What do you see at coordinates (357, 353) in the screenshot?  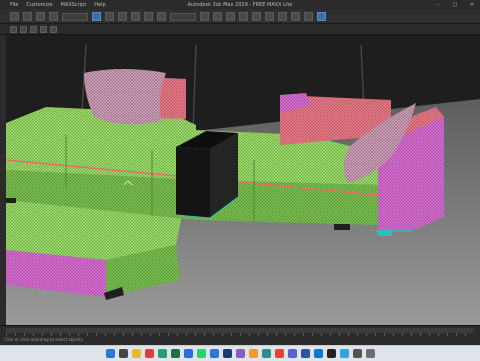 I see `camera-icon` at bounding box center [357, 353].